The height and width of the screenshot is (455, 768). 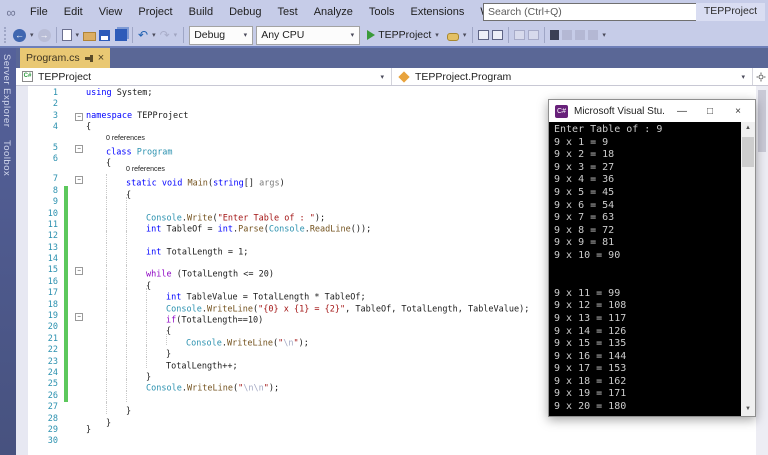 I want to click on minimize-icon: —, so click(x=682, y=111).